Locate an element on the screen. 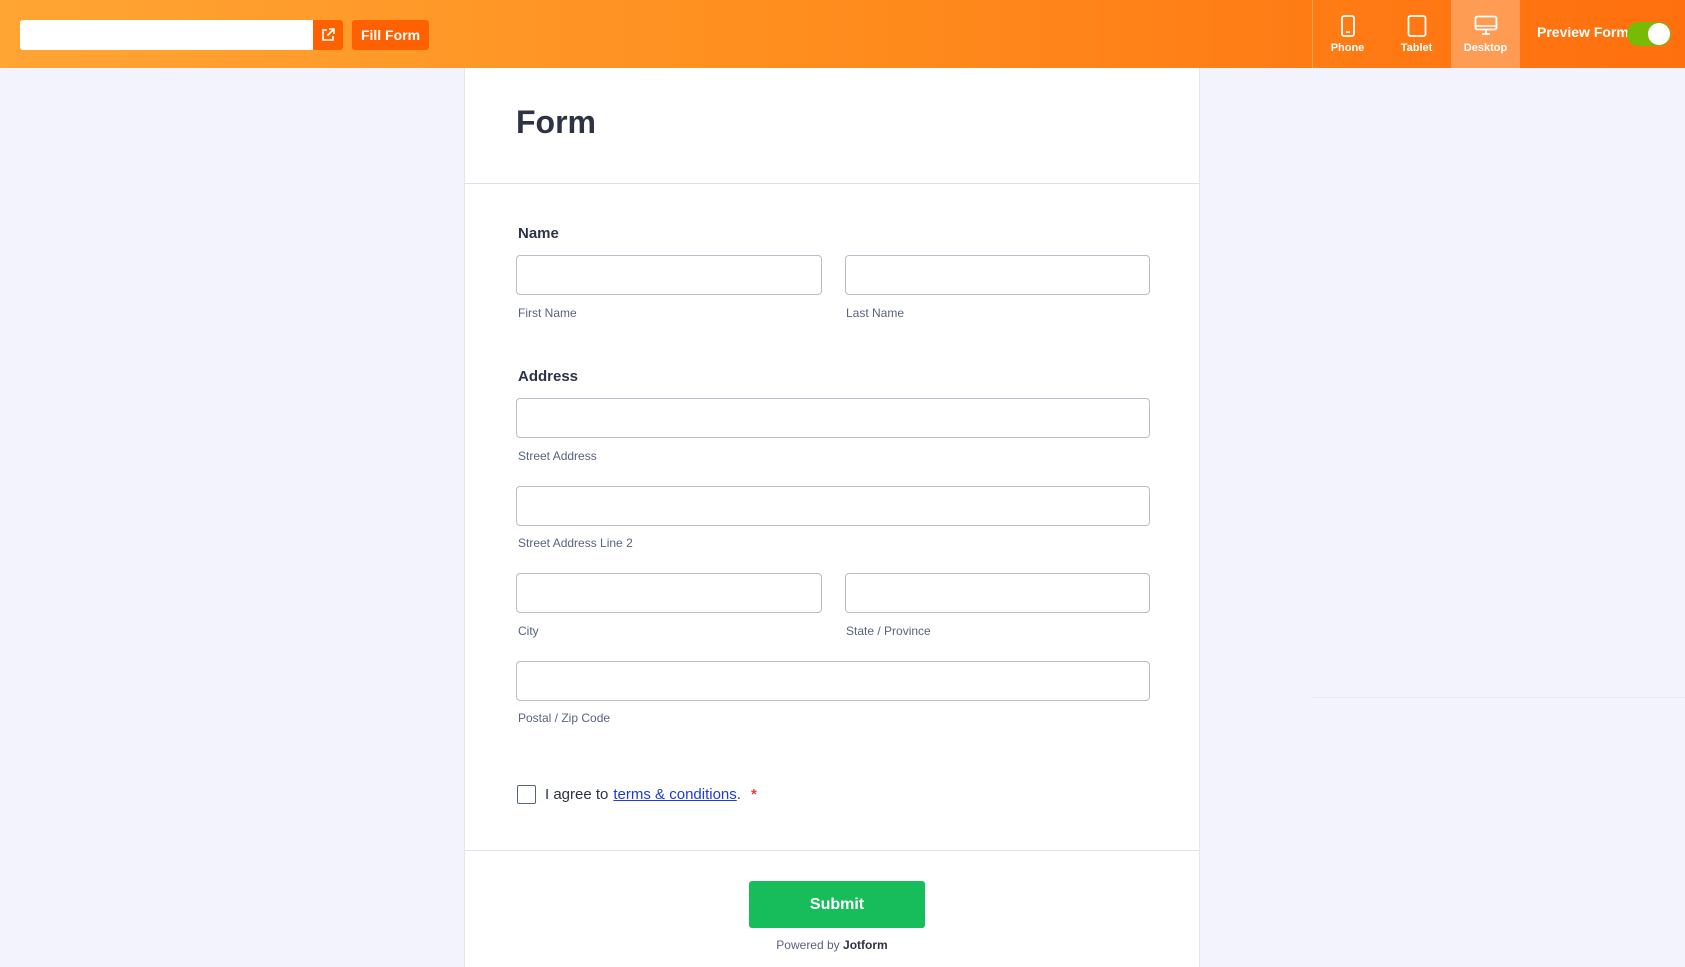 This screenshot has width=1685, height=967. form-header: Form is located at coordinates (832, 126).